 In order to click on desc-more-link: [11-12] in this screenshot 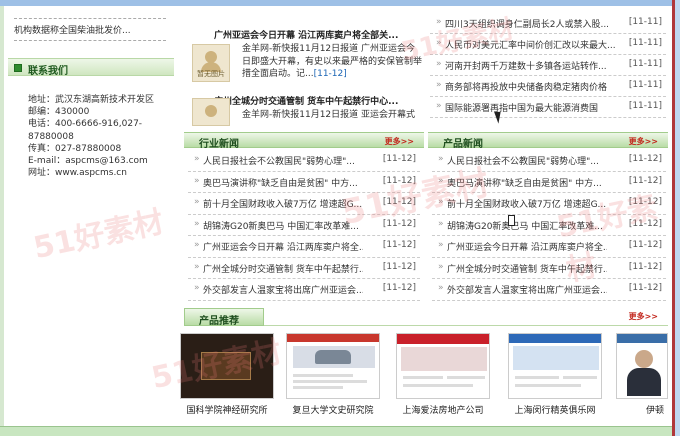, I will do `click(330, 74)`.